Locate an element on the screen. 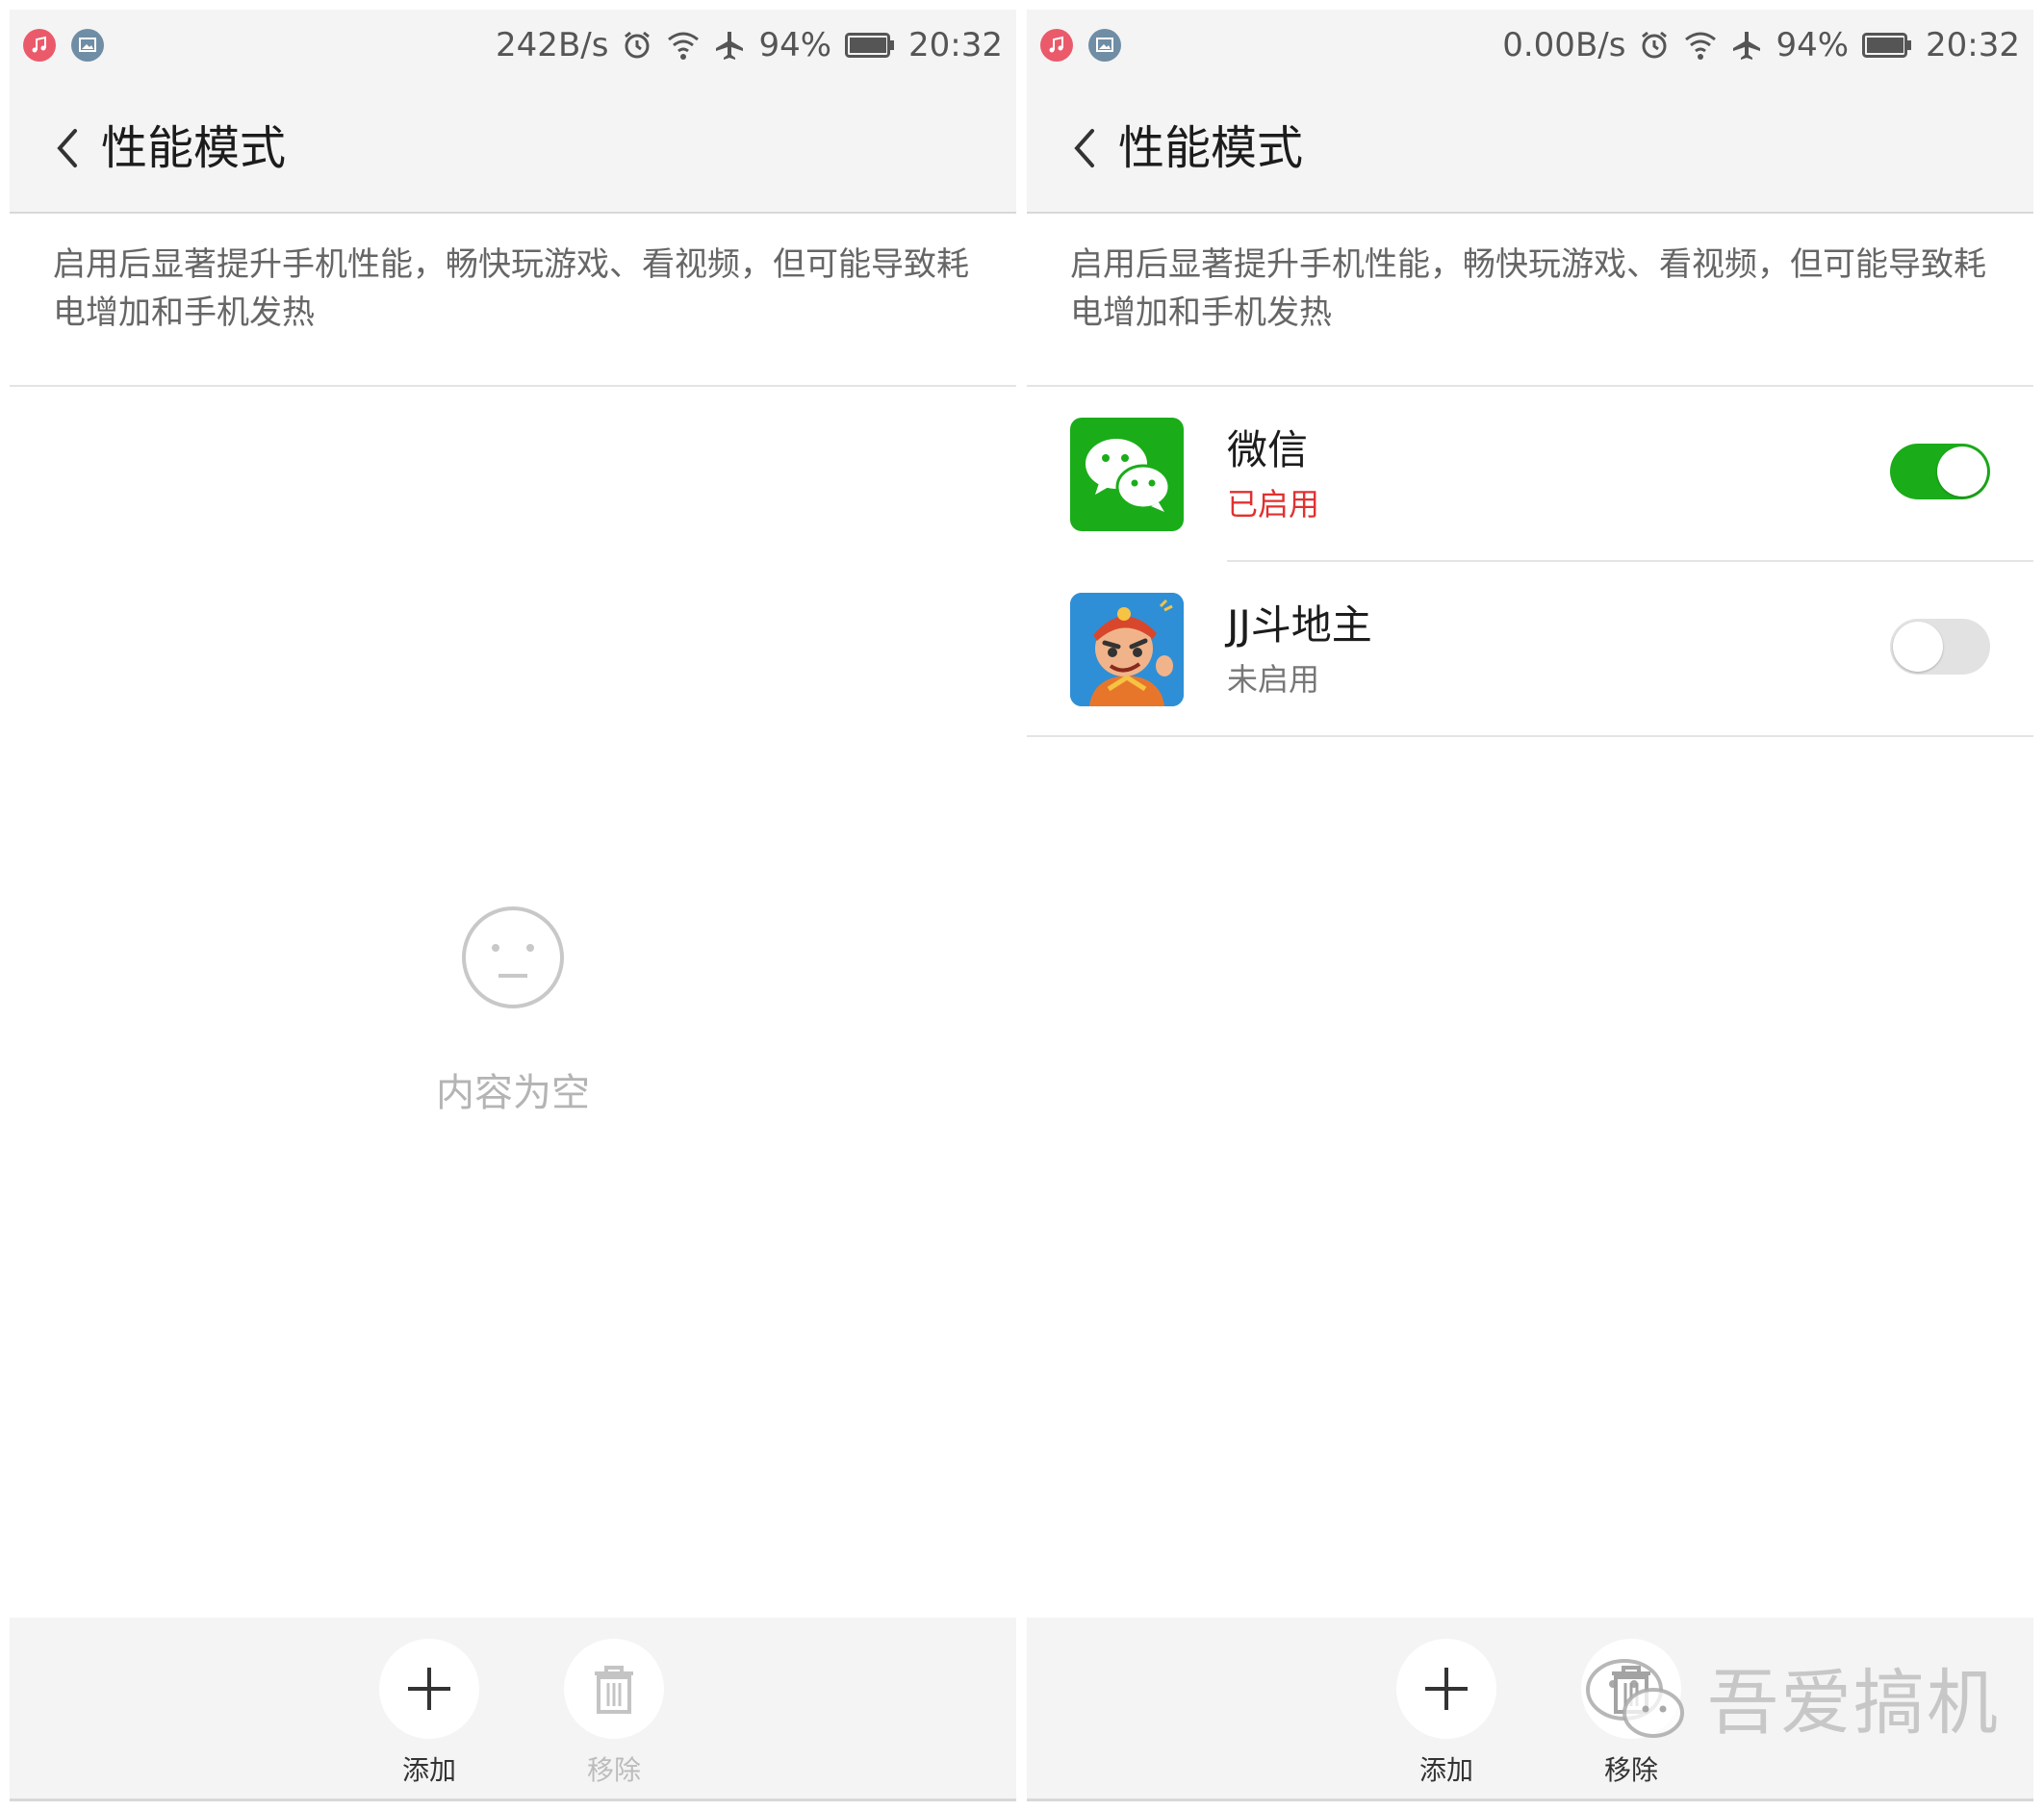  watermark: 吾爱搞机 is located at coordinates (1789, 1697).